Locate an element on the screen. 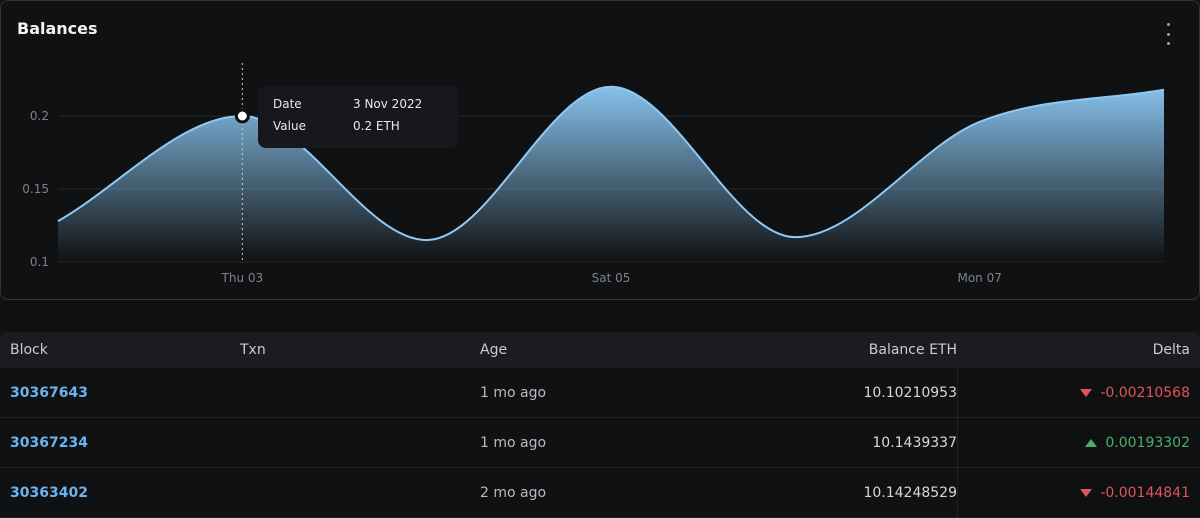  y-tick-label: 0.2 is located at coordinates (39, 116).